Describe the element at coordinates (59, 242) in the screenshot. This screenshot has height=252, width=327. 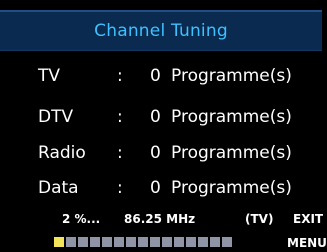
I see `progress-segment-filled` at that location.